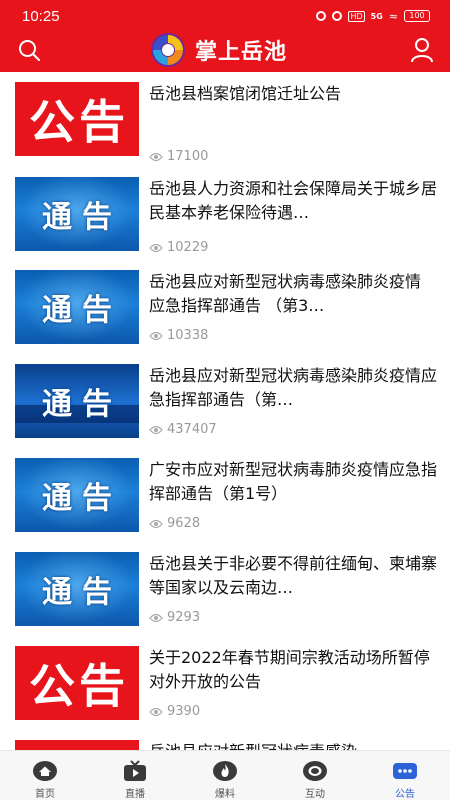 This screenshot has height=800, width=450. I want to click on view-count: 10338, so click(178, 335).